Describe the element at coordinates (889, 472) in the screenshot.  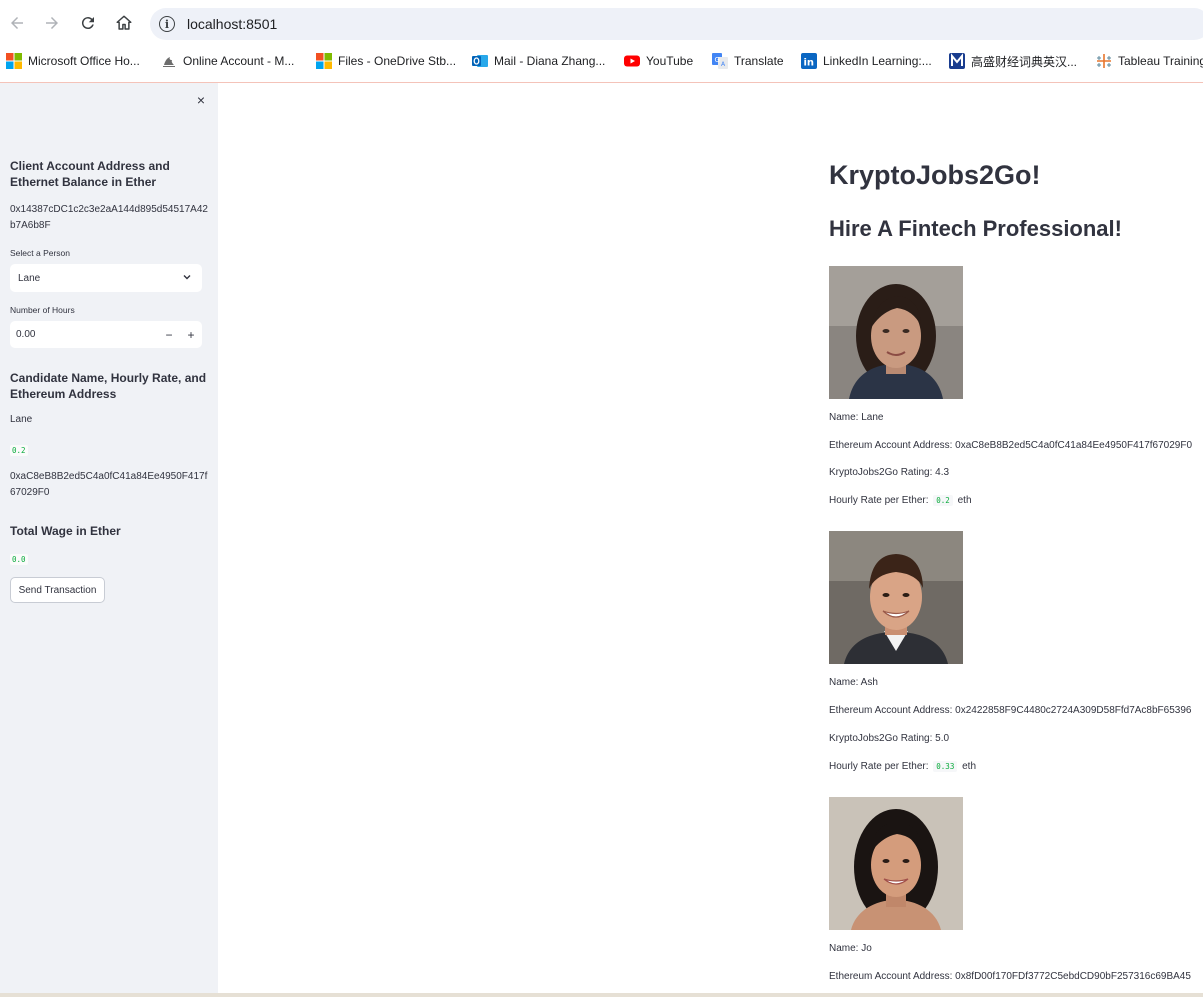
I see `candidate-rating: KryptoJobs2Go Rating: 4.3` at that location.